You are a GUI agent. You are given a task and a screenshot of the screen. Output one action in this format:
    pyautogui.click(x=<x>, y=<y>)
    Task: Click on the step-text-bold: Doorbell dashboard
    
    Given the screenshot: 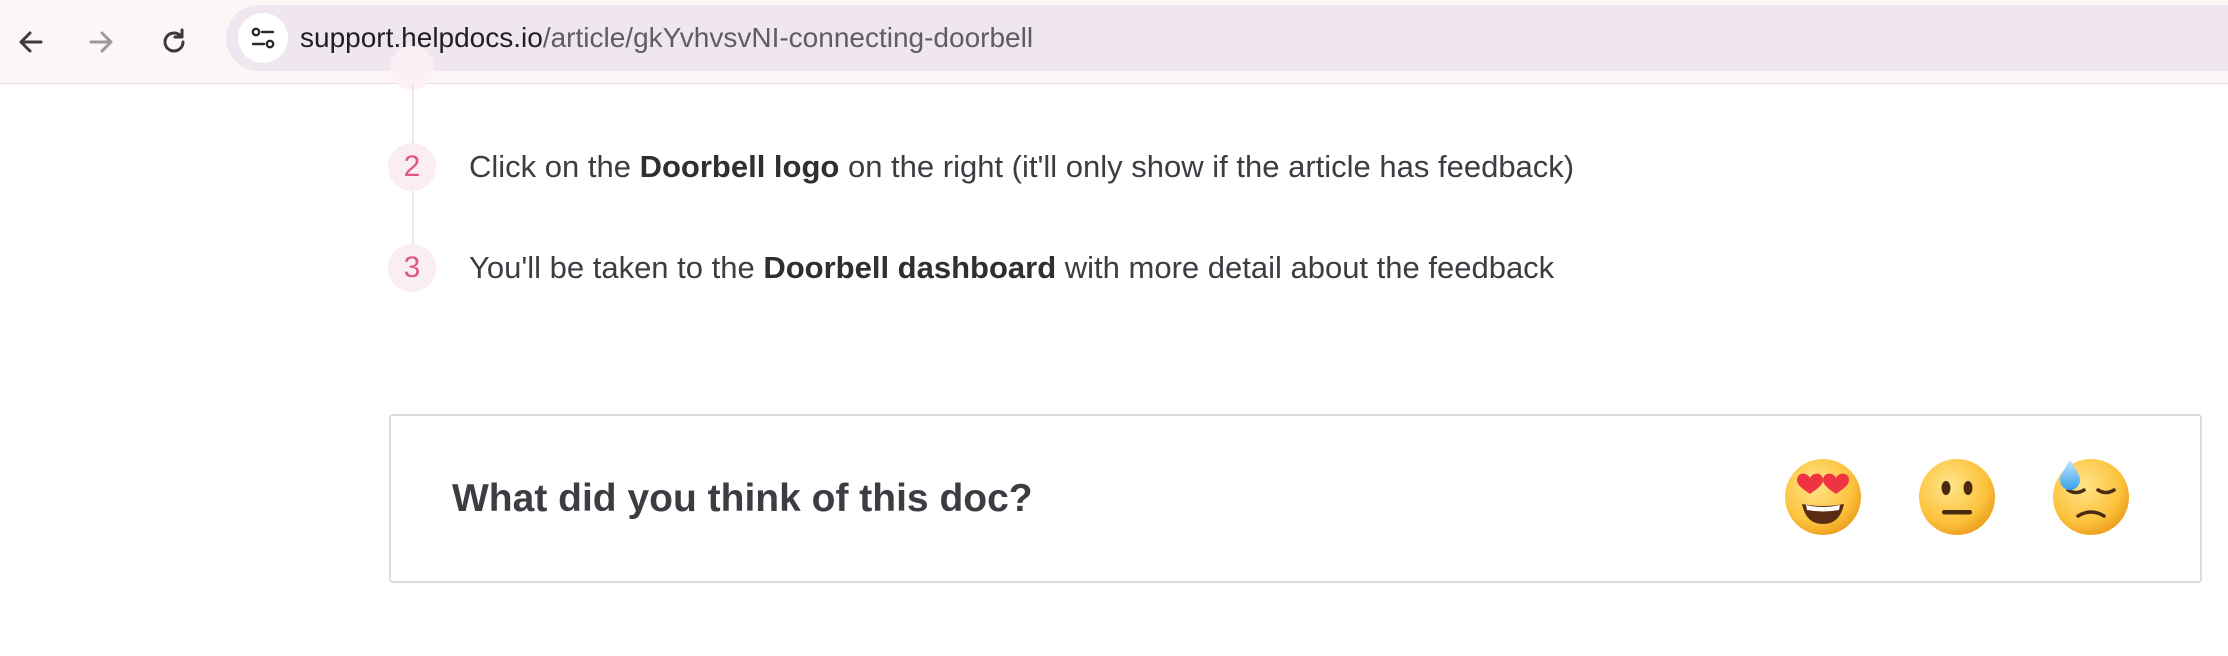 What is the action you would take?
    pyautogui.click(x=910, y=267)
    